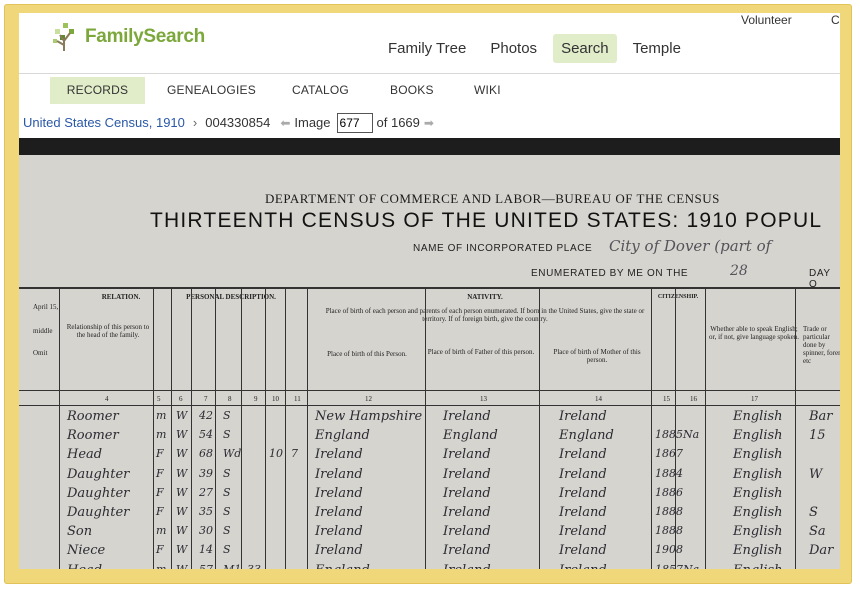  I want to click on census-cell: Son, so click(80, 532).